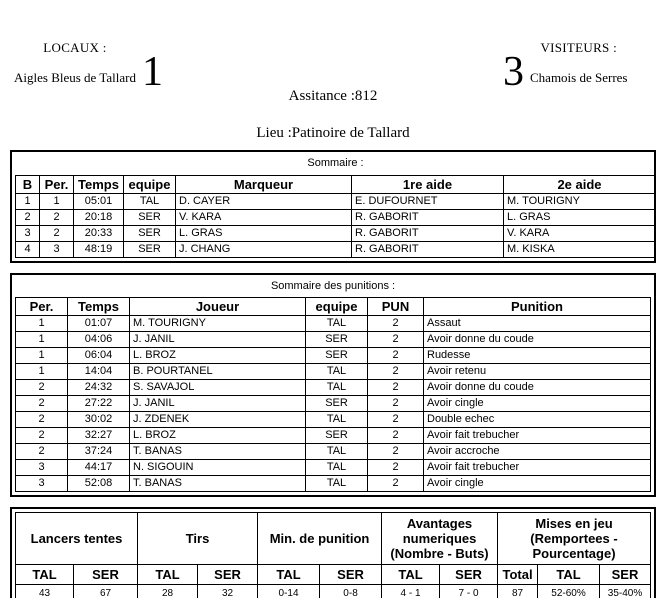 The height and width of the screenshot is (598, 666). Describe the element at coordinates (98, 184) in the screenshot. I see `summary-col-temps: Temps` at that location.